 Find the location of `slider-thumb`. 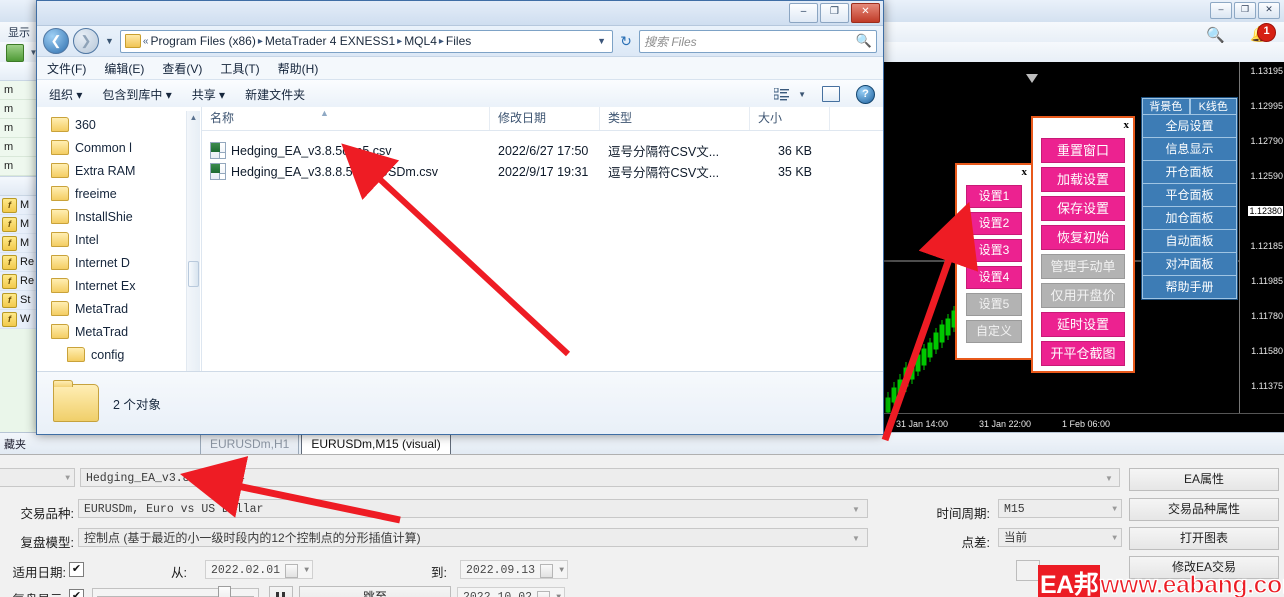

slider-thumb is located at coordinates (224, 591).